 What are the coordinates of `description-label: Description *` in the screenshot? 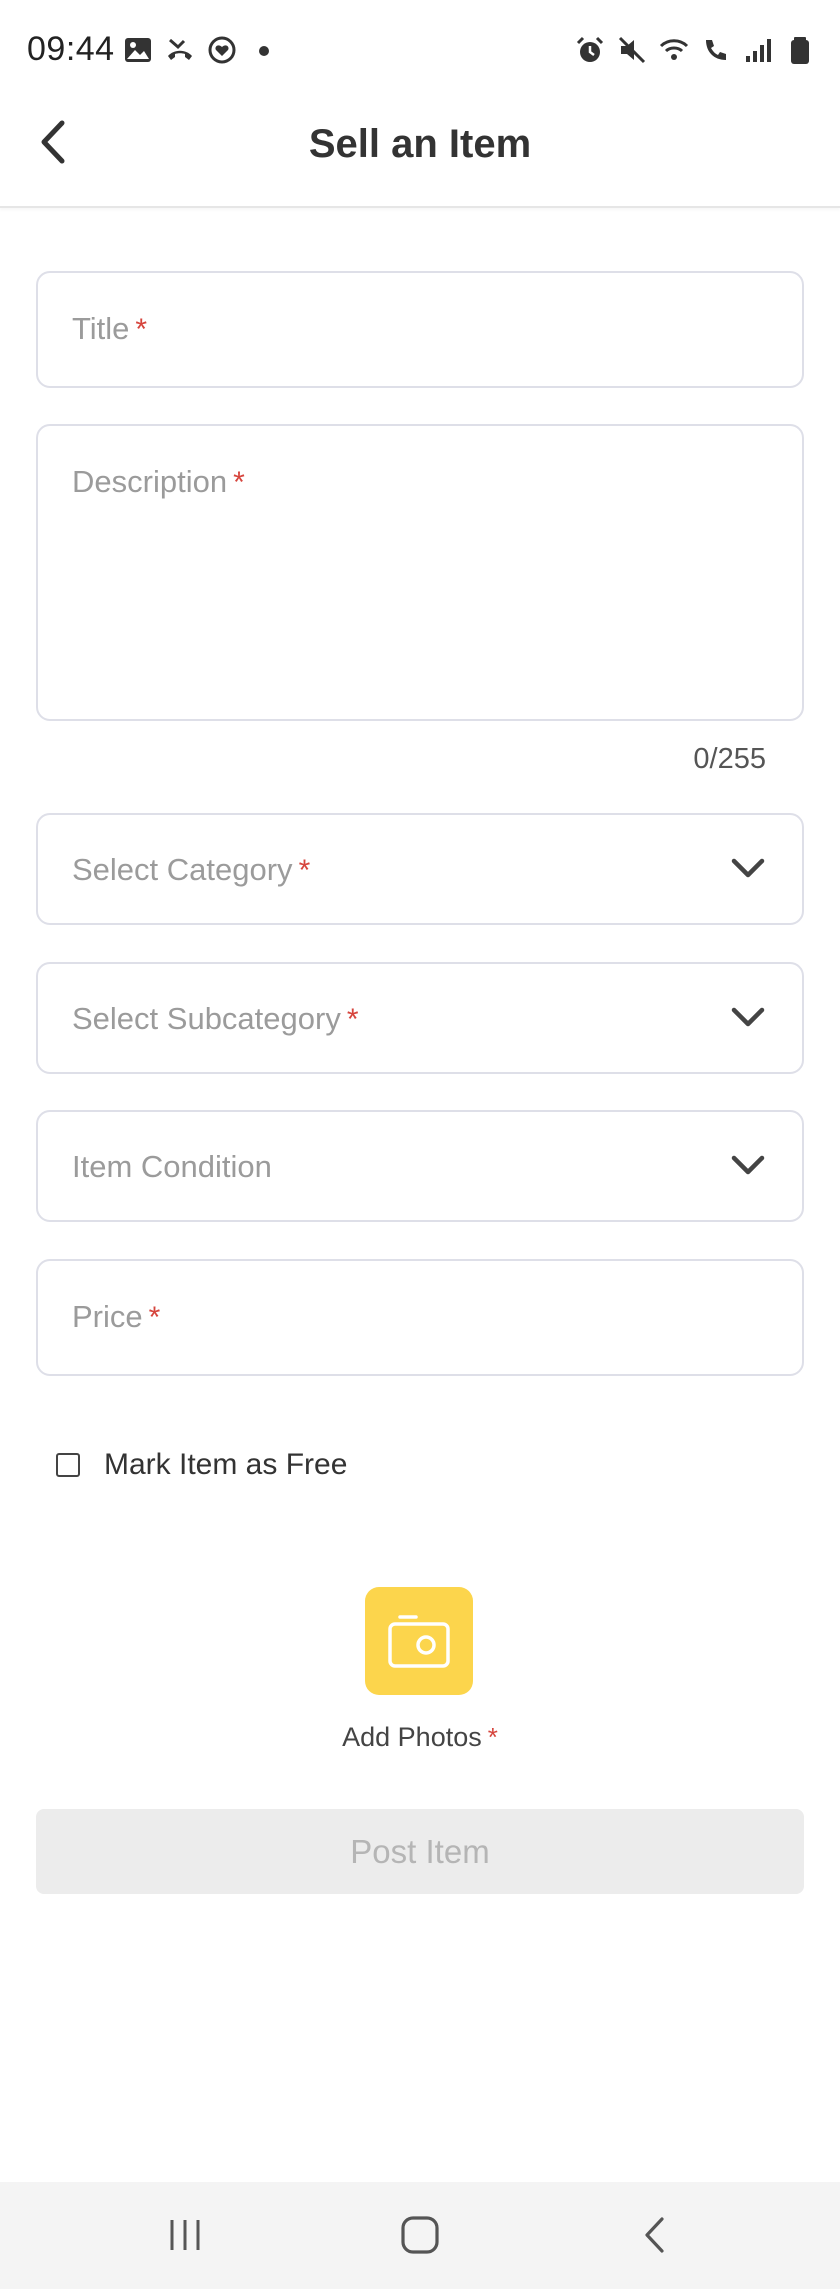 It's located at (158, 481).